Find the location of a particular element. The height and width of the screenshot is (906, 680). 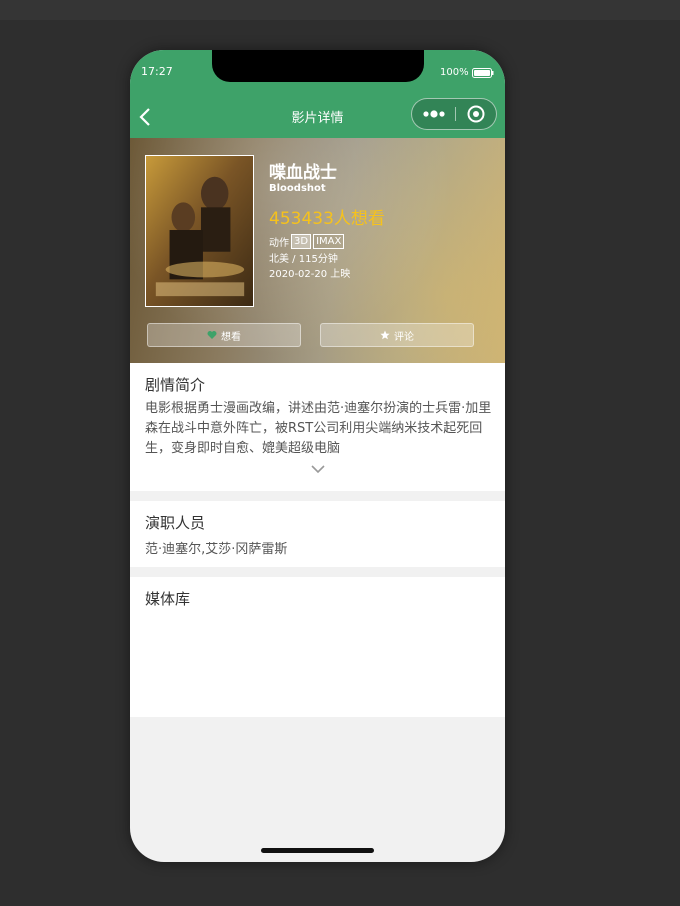

mini-program-capsule is located at coordinates (454, 114).